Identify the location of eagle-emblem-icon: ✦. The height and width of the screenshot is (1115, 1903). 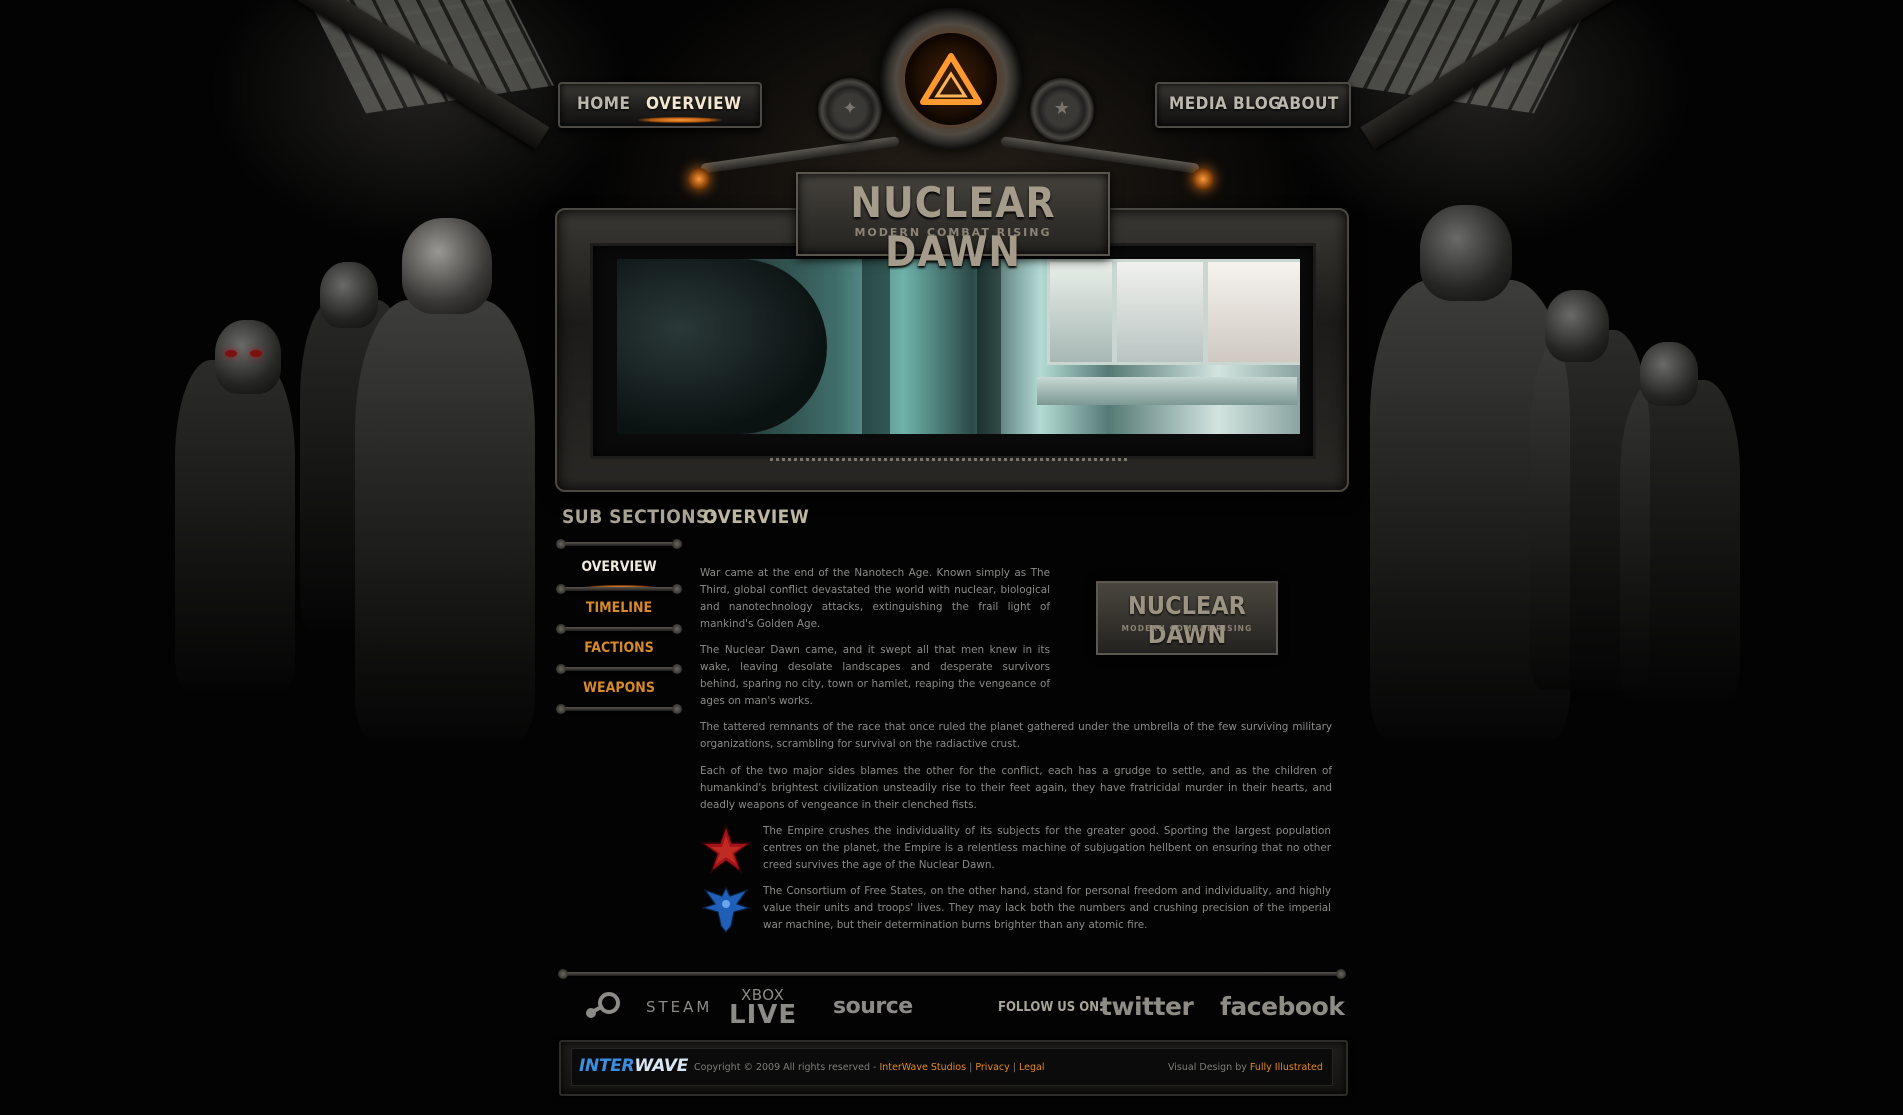
(850, 110).